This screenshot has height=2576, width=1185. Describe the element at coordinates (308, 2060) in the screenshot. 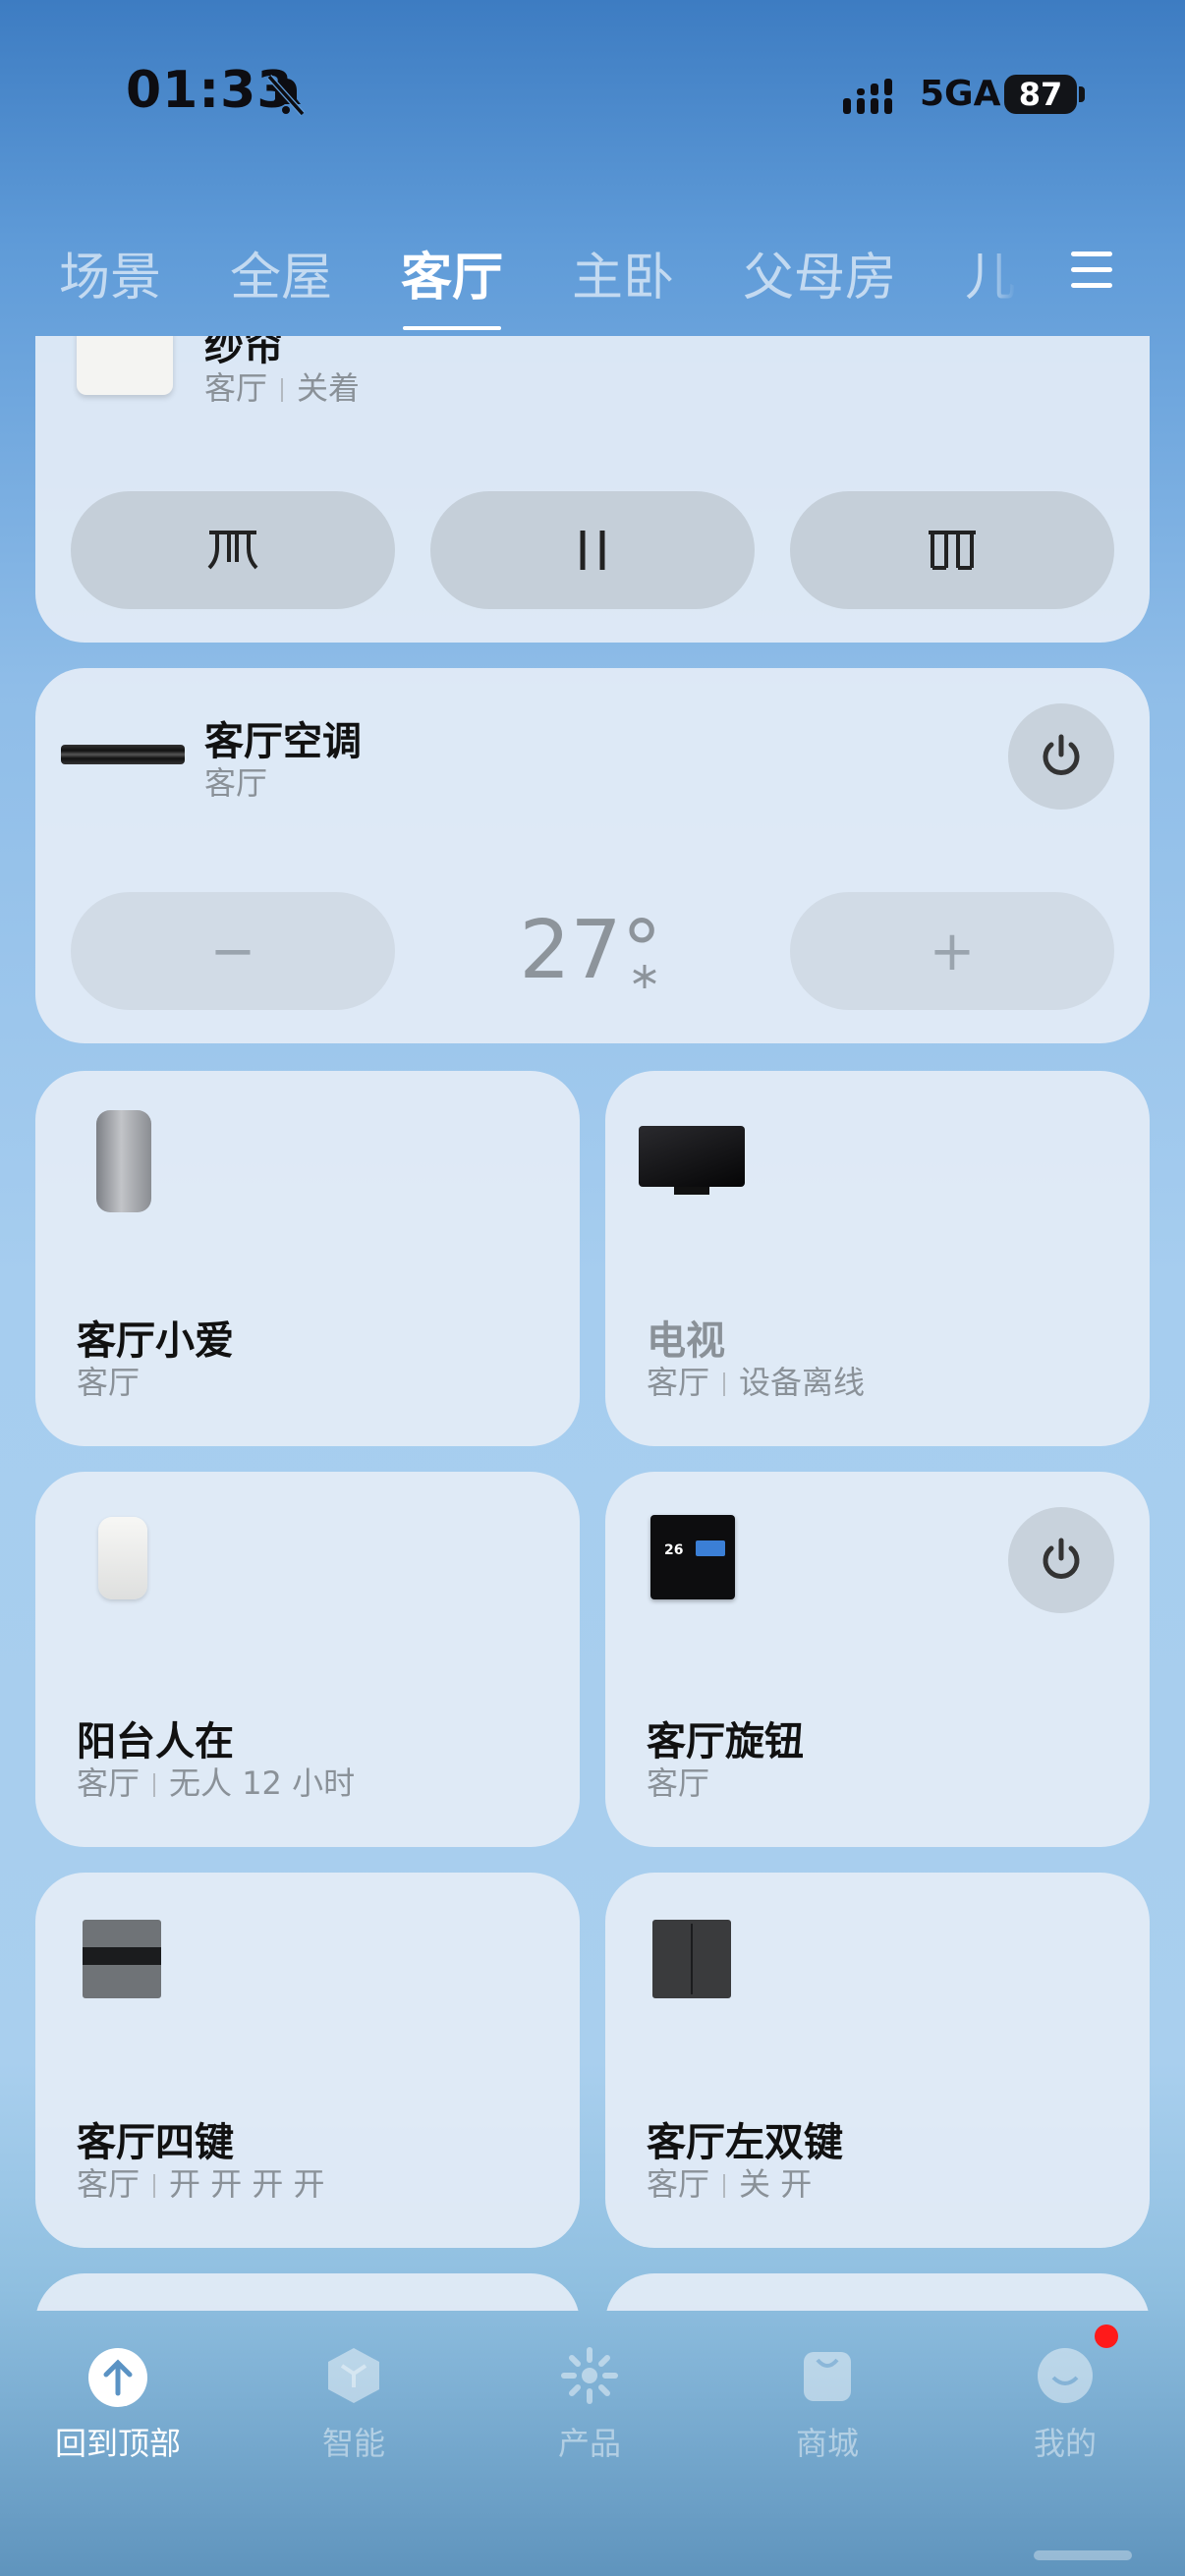

I see `device-card-four-key: 客厅四键 客厅开 开 开 开` at that location.